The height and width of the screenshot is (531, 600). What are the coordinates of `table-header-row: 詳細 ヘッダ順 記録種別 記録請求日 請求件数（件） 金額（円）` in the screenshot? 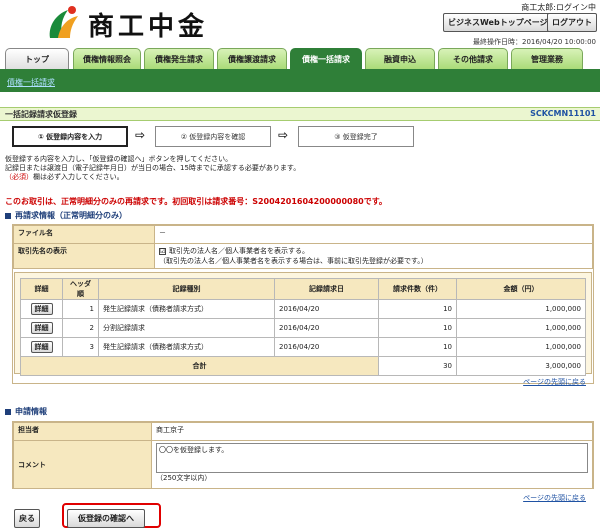 It's located at (303, 289).